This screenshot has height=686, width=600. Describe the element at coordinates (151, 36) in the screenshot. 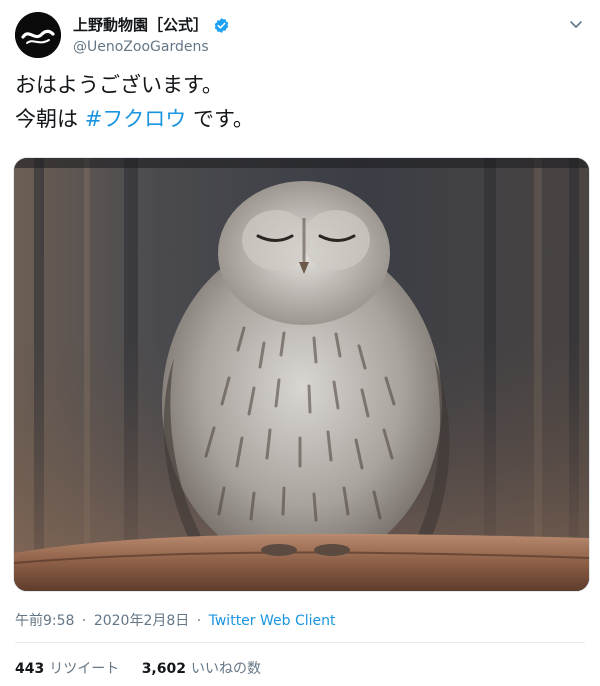

I see `account-names: 上野動物園［公式］ @UenoZooGardens` at that location.